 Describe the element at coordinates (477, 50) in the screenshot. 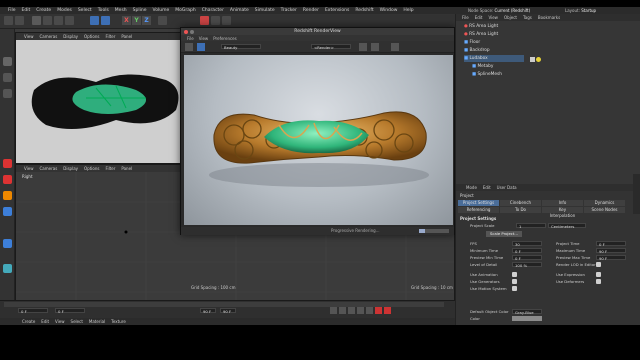

I see `object-row: ■ Backdrop` at that location.